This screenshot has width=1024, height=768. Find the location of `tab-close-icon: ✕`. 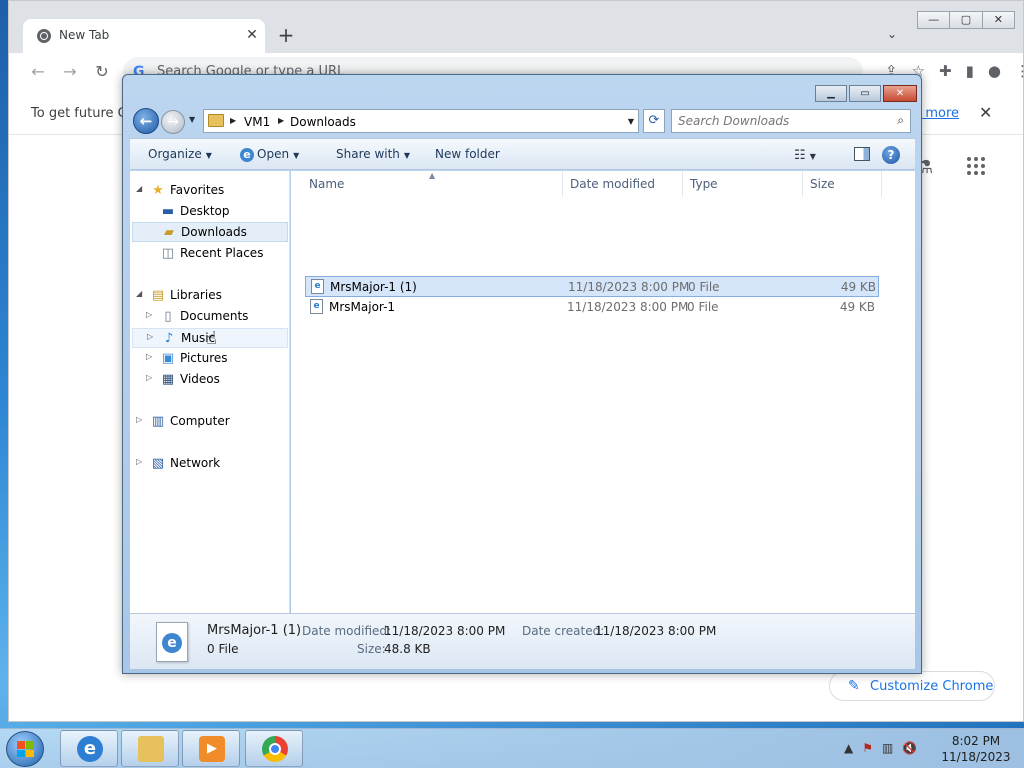

tab-close-icon: ✕ is located at coordinates (252, 35).